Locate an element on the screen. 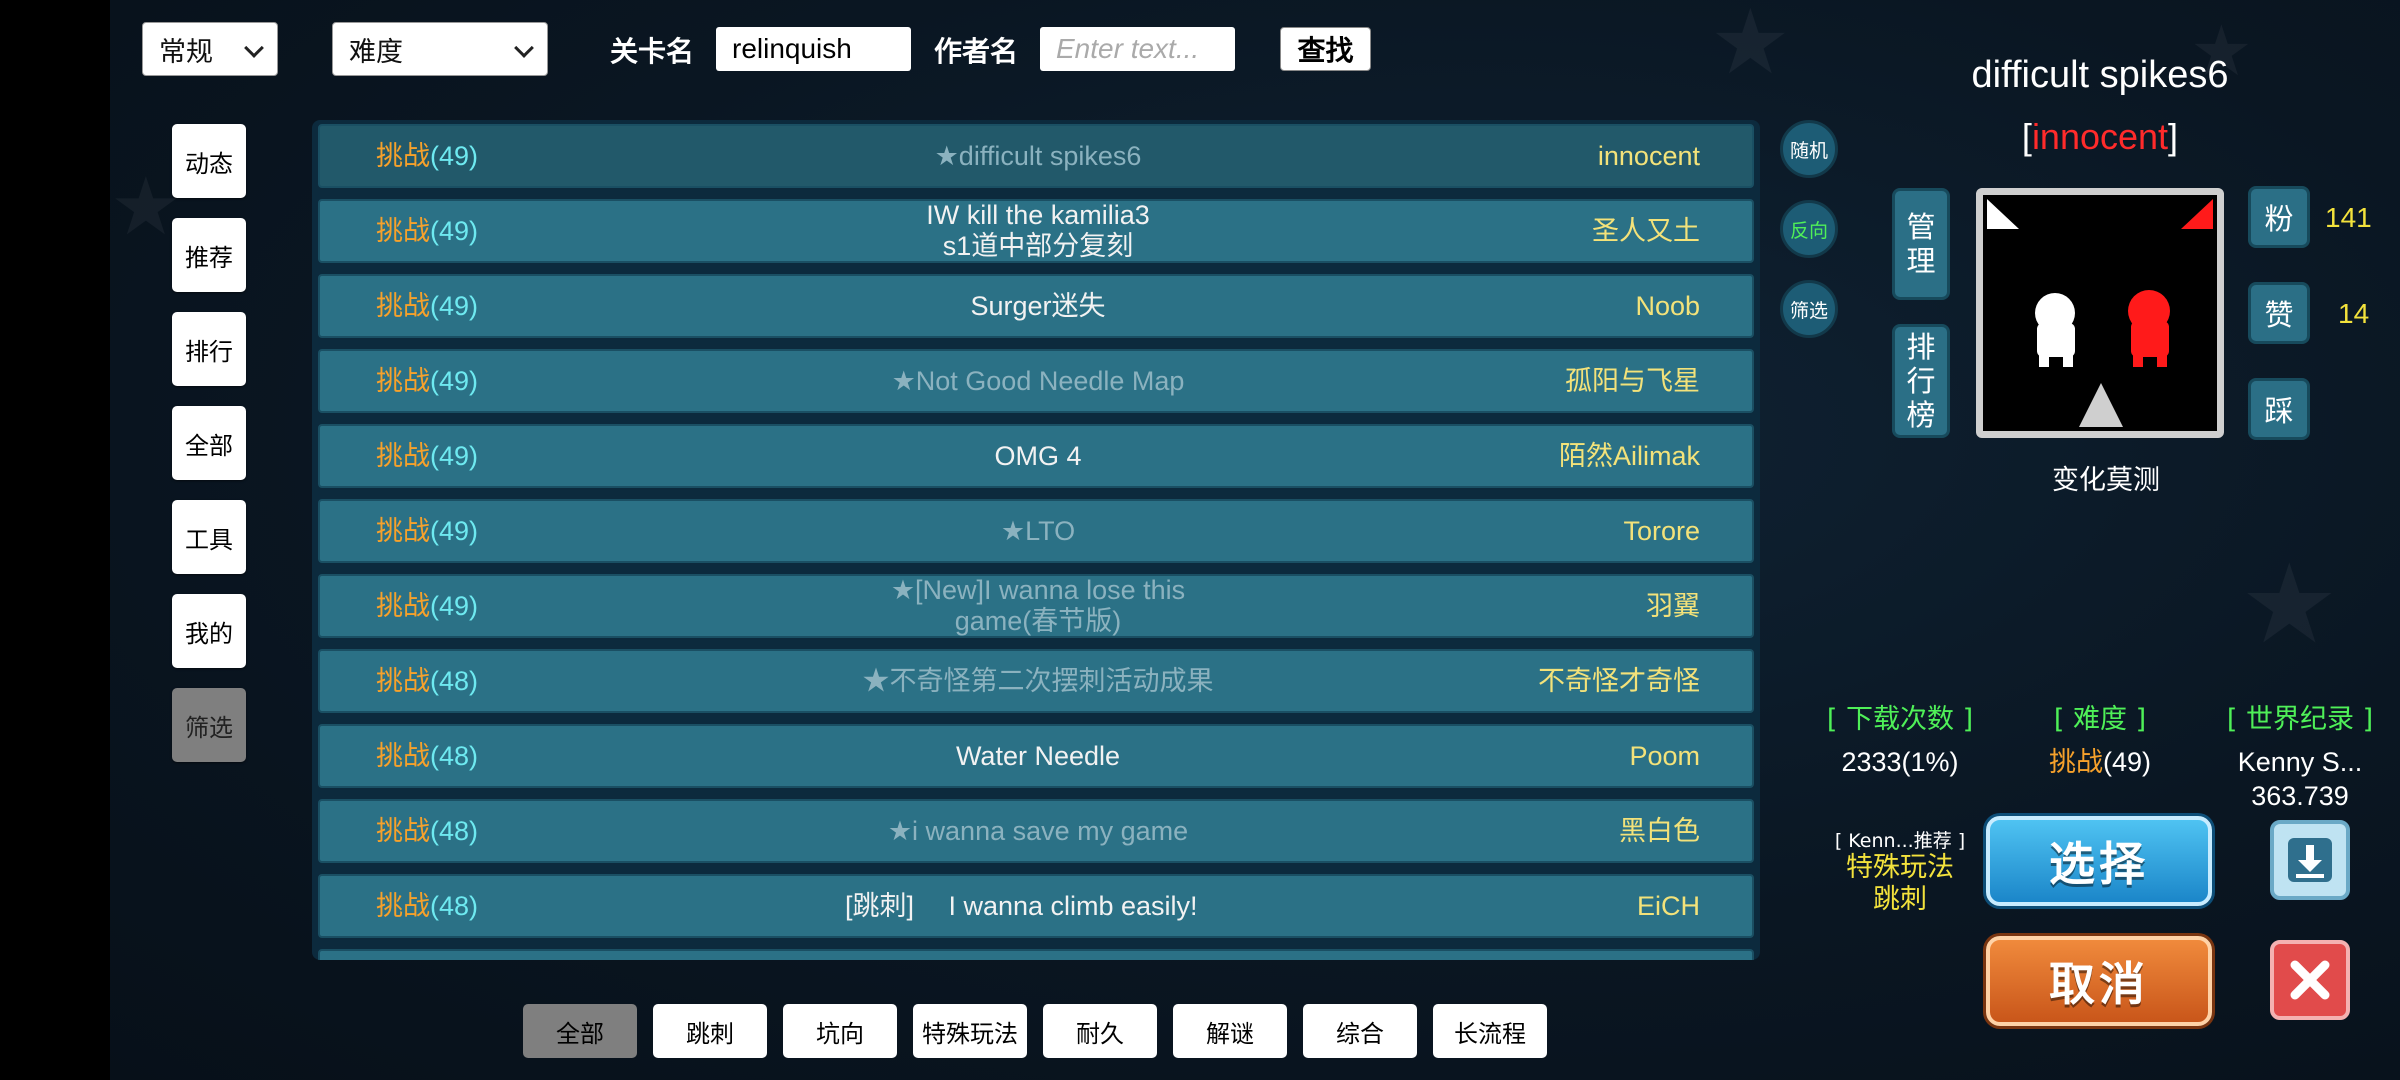 Image resolution: width=2400 pixels, height=1080 pixels. reverse-button-label: 反向 is located at coordinates (1808, 230).